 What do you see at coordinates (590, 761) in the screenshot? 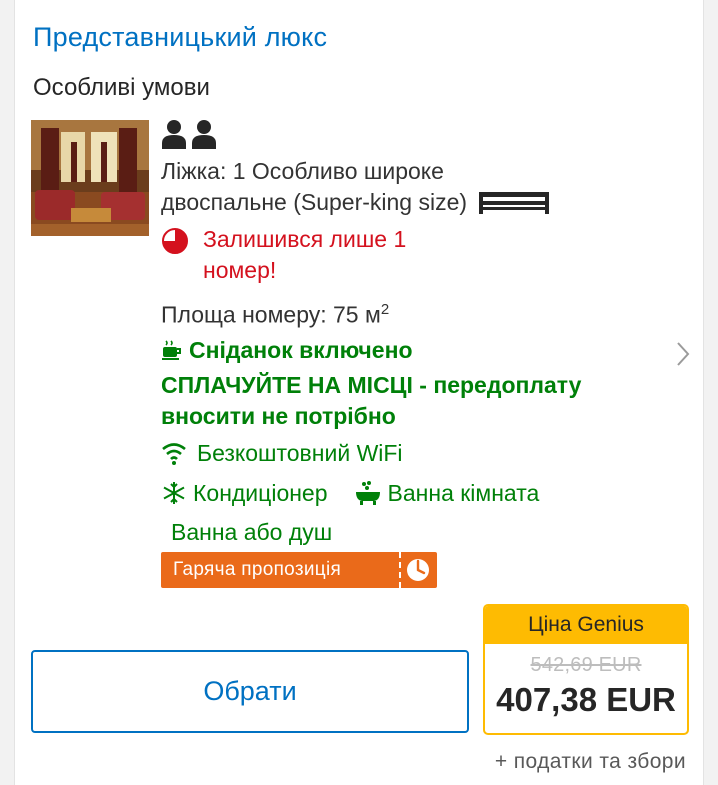
I see `taxes-and-fees: + податки та збори` at bounding box center [590, 761].